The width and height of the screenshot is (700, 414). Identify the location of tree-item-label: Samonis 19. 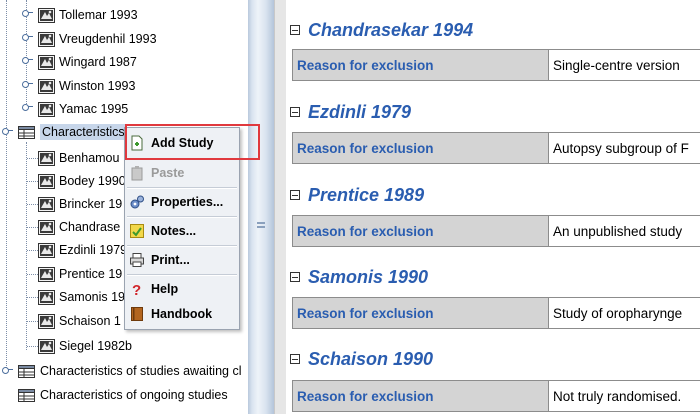
(92, 297).